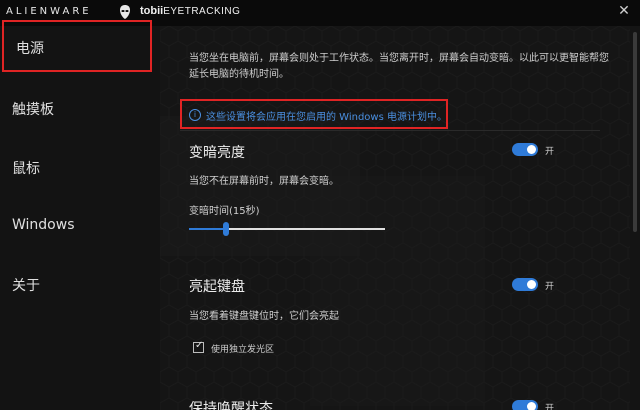 The width and height of the screenshot is (640, 410). I want to click on sidebar-item-windows: Windows, so click(75, 227).